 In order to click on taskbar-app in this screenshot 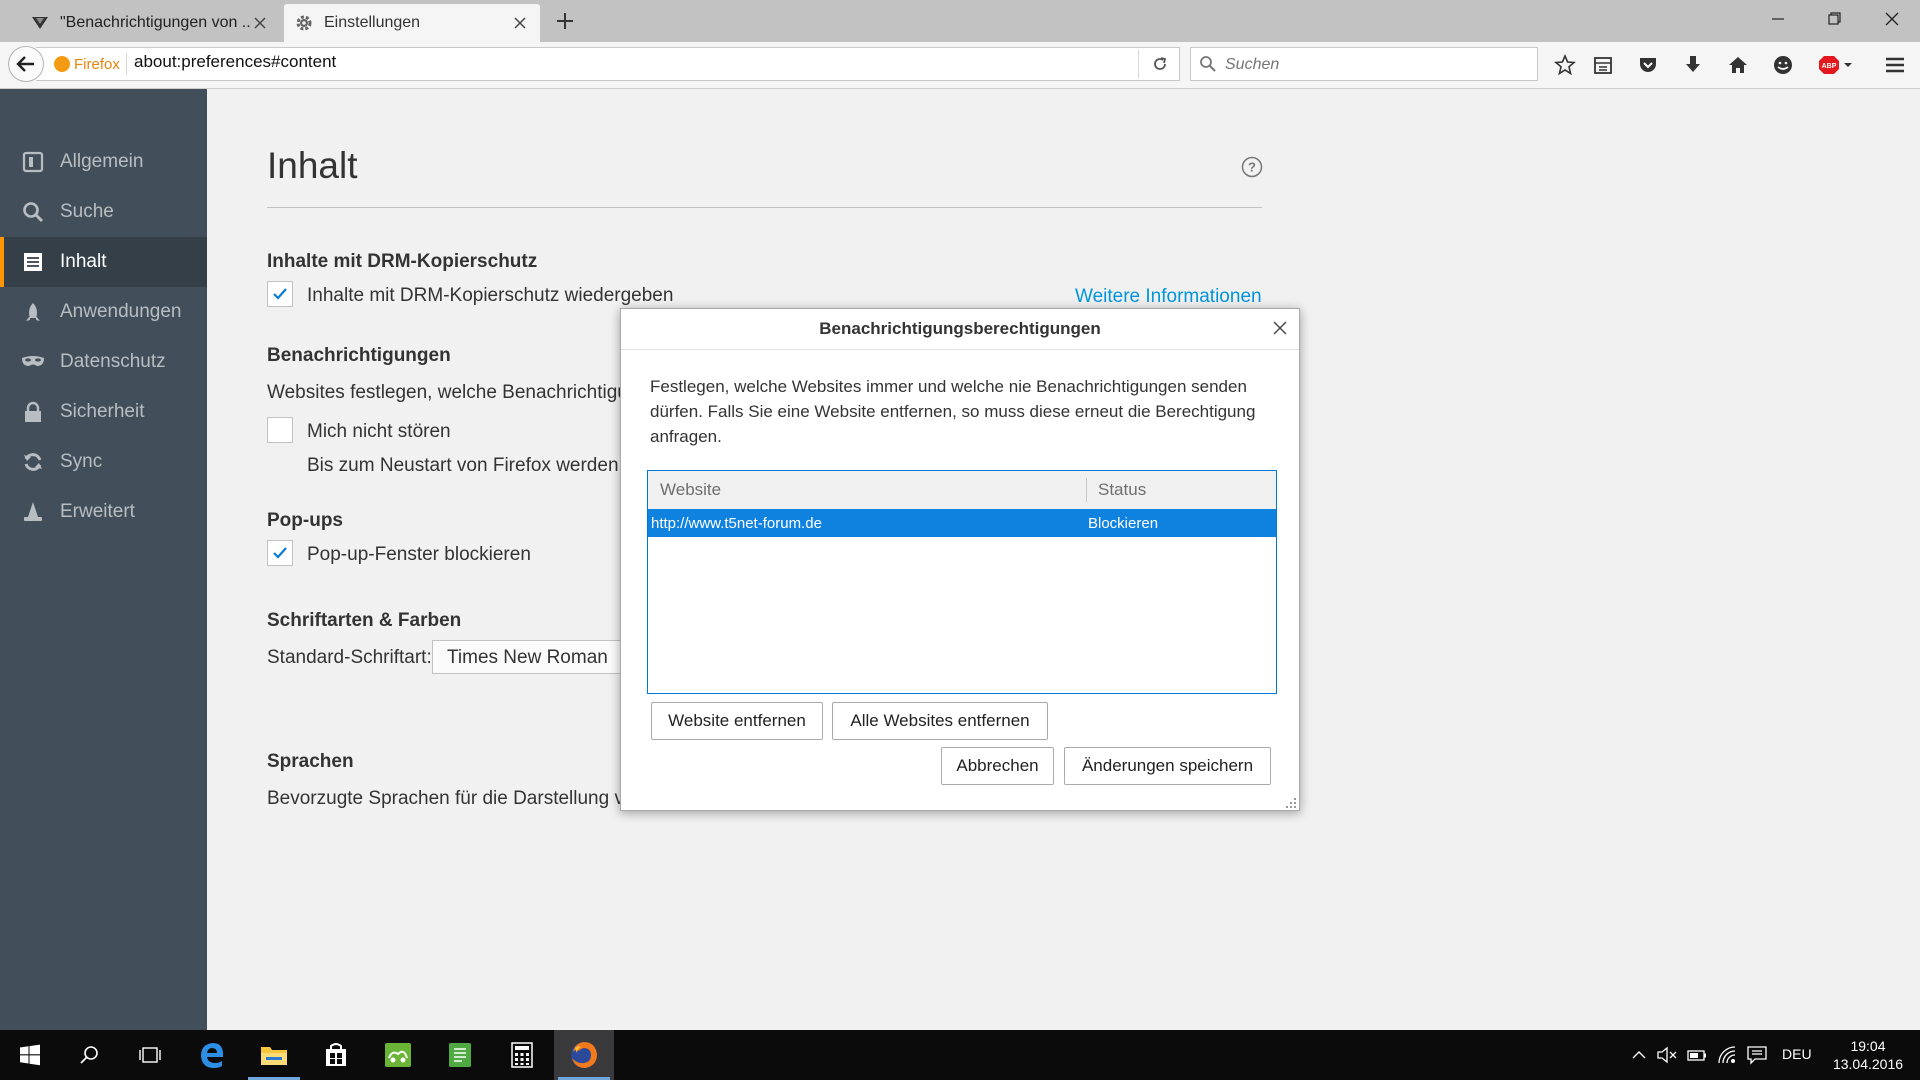, I will do `click(398, 1055)`.